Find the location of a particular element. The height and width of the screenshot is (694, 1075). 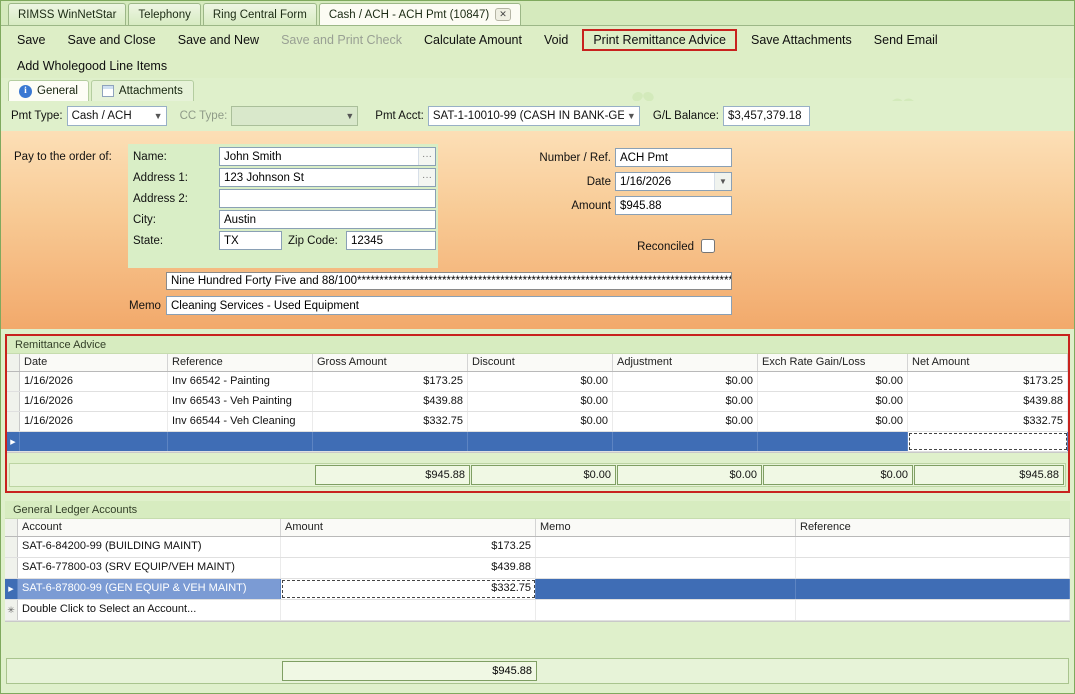

tab-attachments: Attachments is located at coordinates (142, 90).